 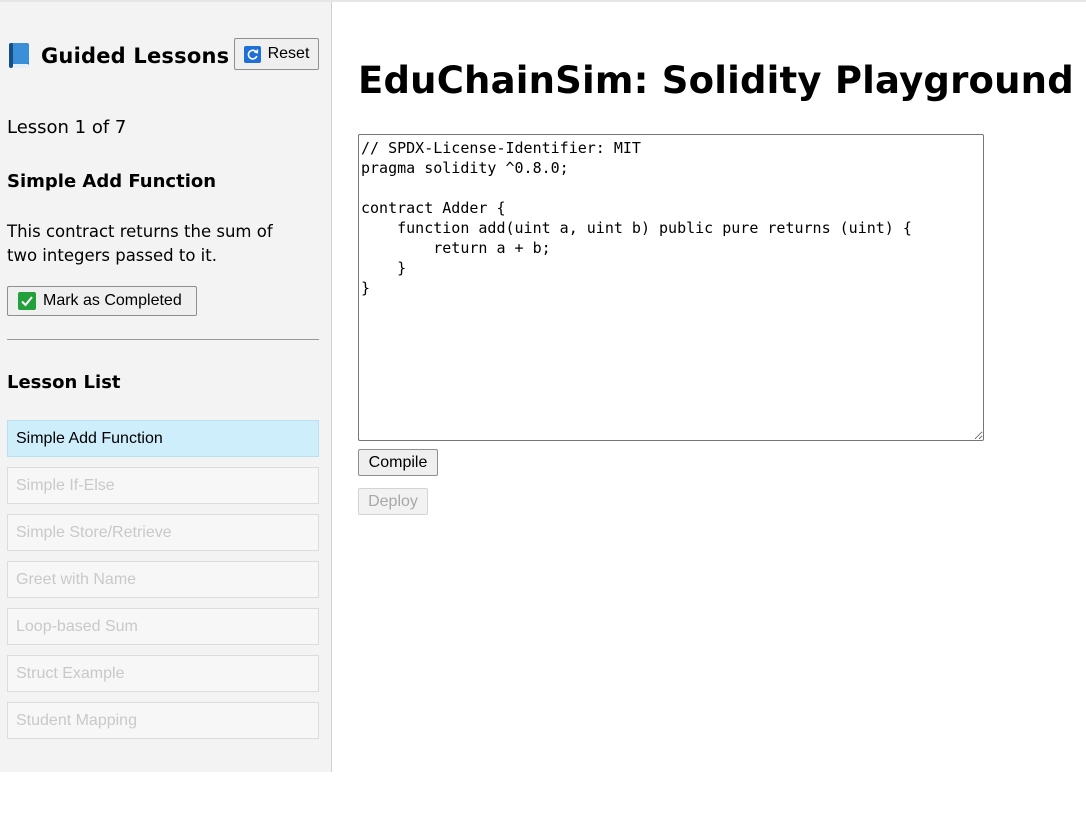 I want to click on sidebar-header: Guided Lessons Reset, so click(x=163, y=56).